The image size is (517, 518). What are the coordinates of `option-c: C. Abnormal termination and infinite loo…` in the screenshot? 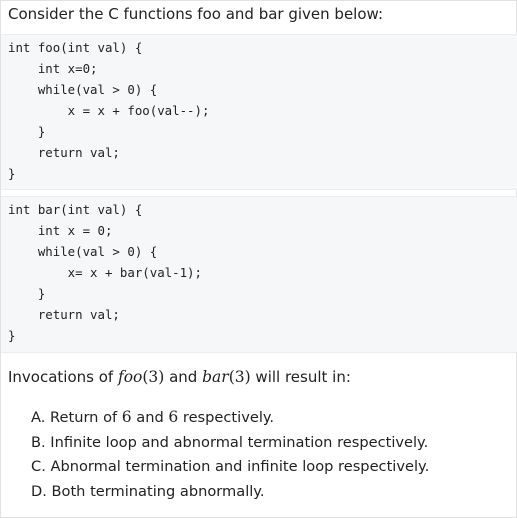 It's located at (230, 467).